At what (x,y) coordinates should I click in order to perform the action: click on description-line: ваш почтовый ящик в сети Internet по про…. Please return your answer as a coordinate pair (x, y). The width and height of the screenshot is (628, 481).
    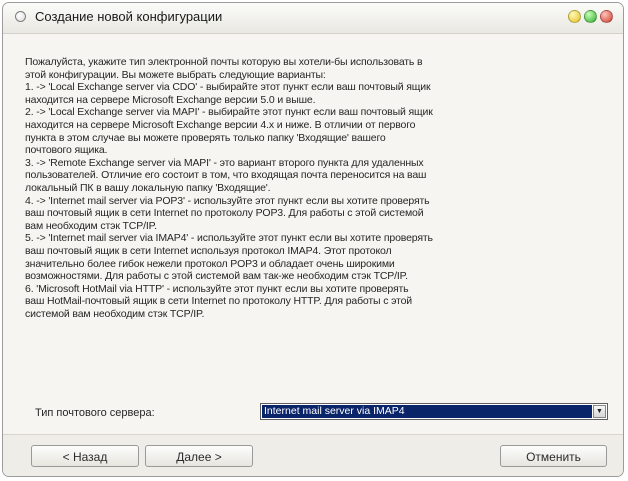
    Looking at the image, I should click on (224, 213).